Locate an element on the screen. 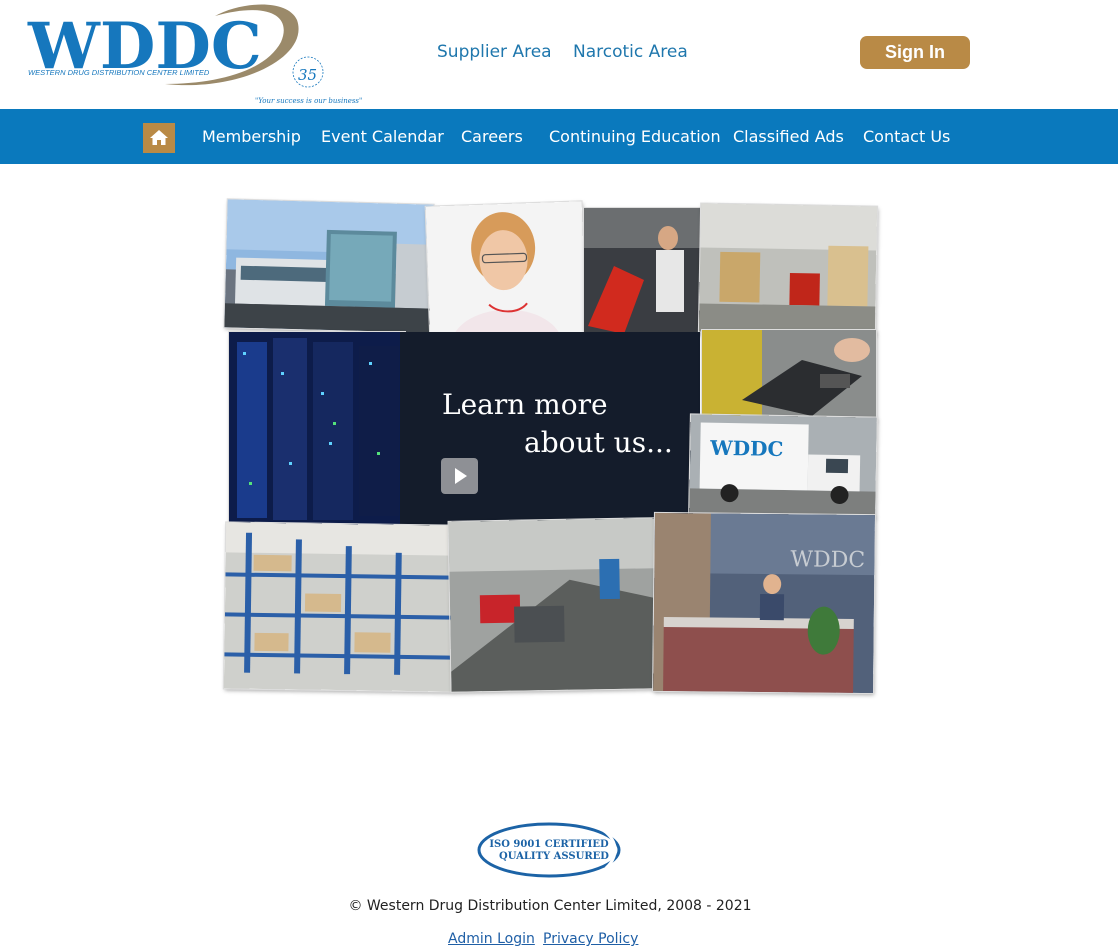 The height and width of the screenshot is (952, 1118). server-room-photo is located at coordinates (317, 429).